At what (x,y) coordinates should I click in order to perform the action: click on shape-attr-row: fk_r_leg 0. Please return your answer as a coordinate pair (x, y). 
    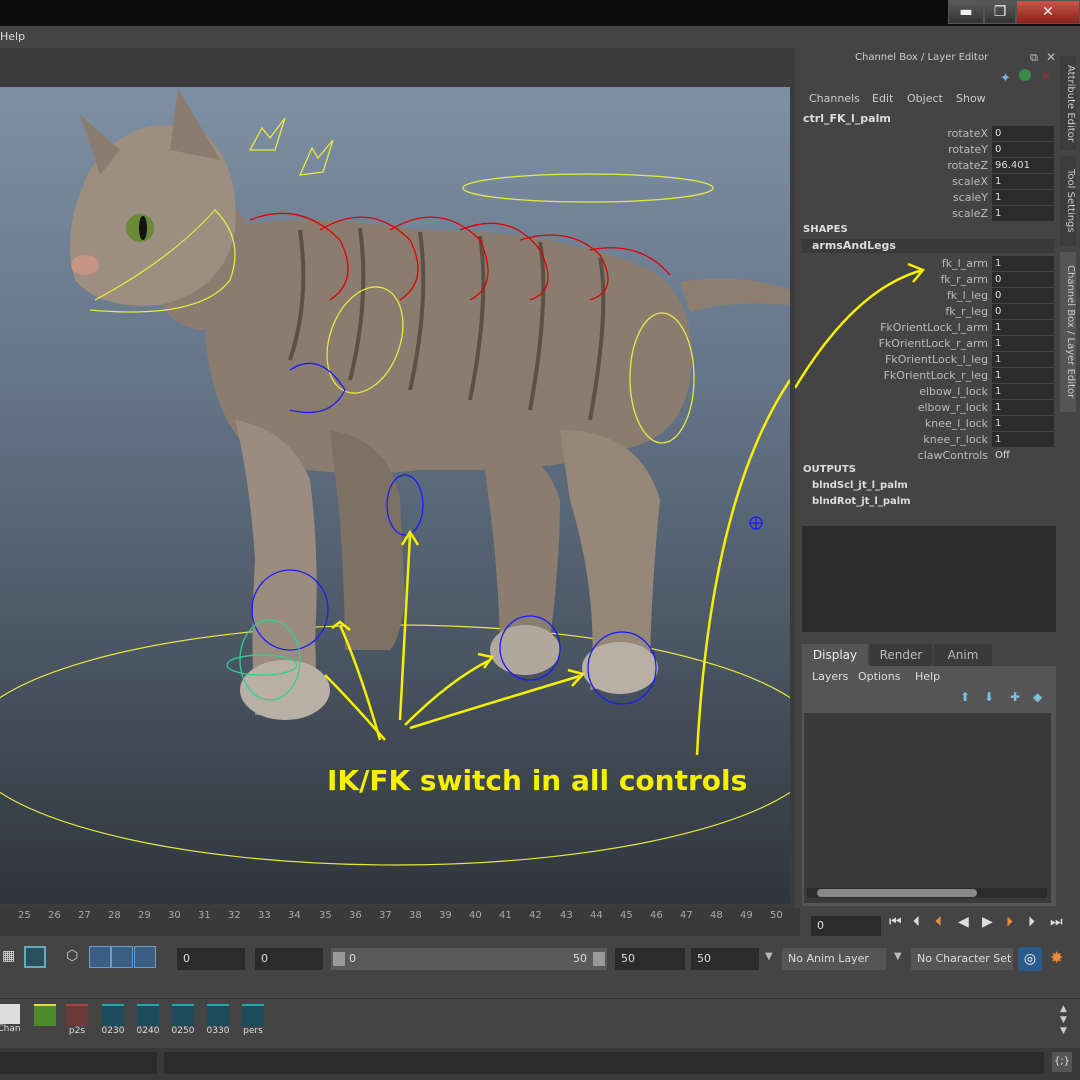
    Looking at the image, I should click on (926, 312).